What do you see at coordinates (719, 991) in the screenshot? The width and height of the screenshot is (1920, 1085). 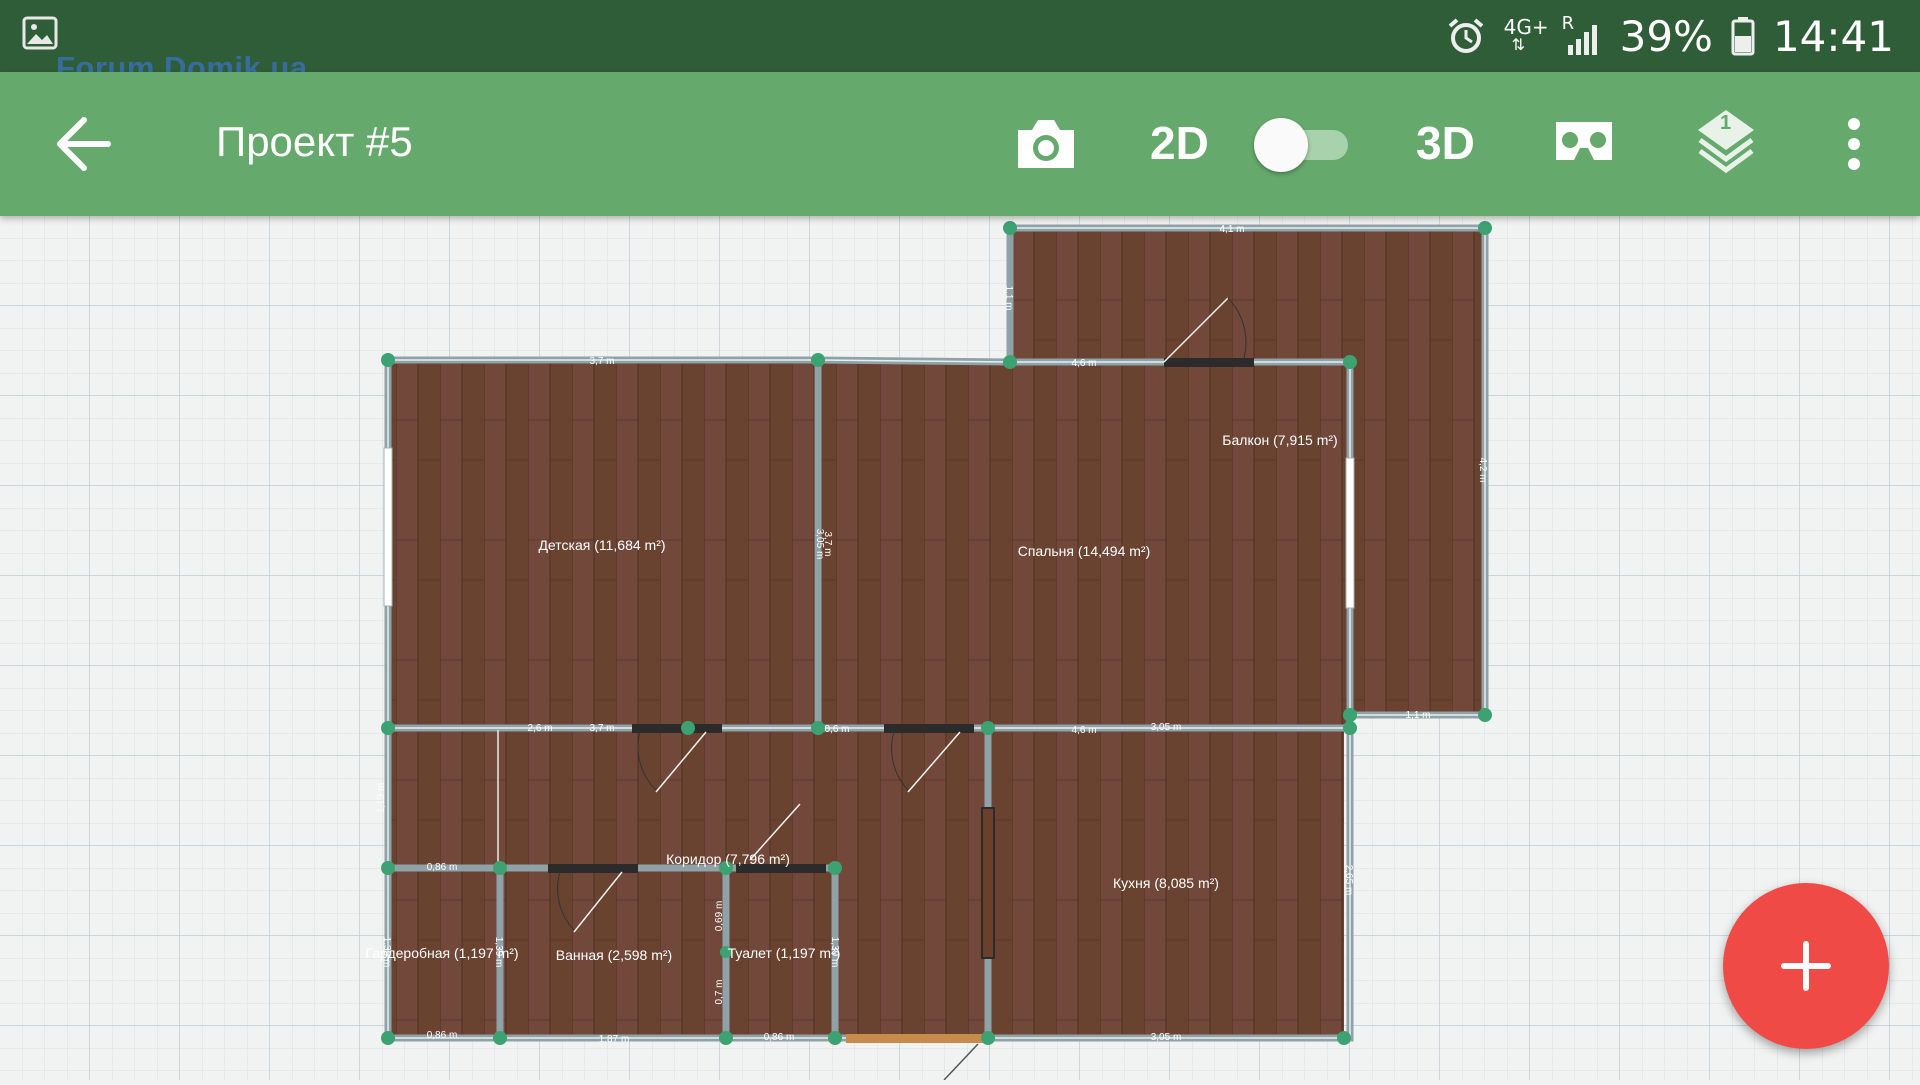 I see `dim-label: 0,7 m` at bounding box center [719, 991].